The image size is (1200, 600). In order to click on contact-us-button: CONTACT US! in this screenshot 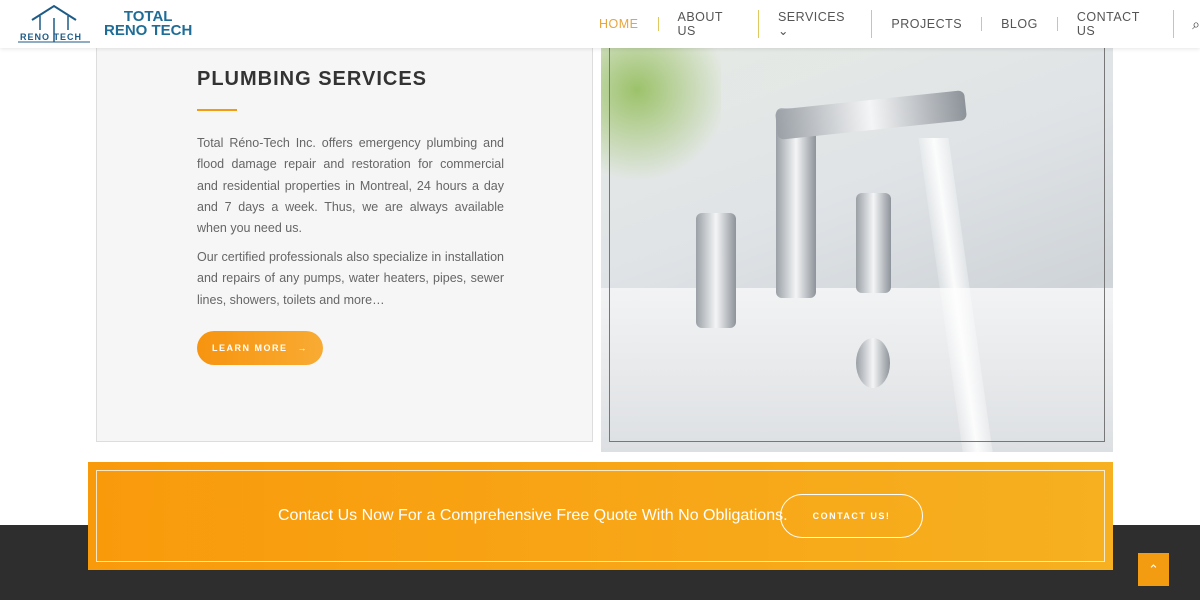, I will do `click(851, 516)`.